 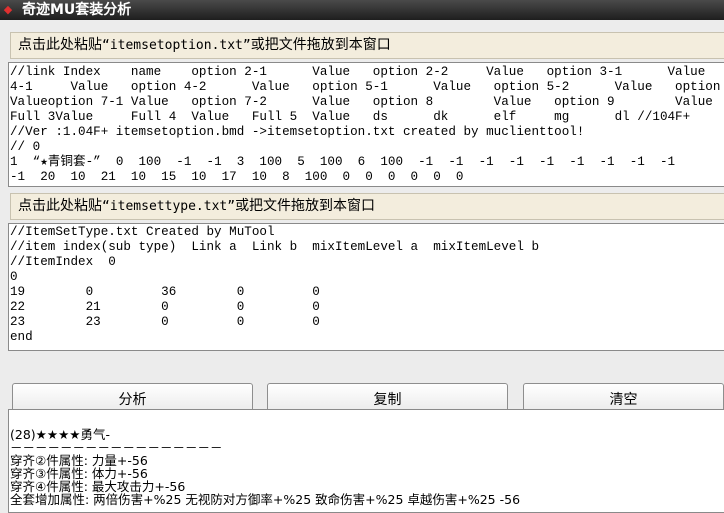 I want to click on option-filename: “itemsetoption.txt”, so click(x=176, y=45).